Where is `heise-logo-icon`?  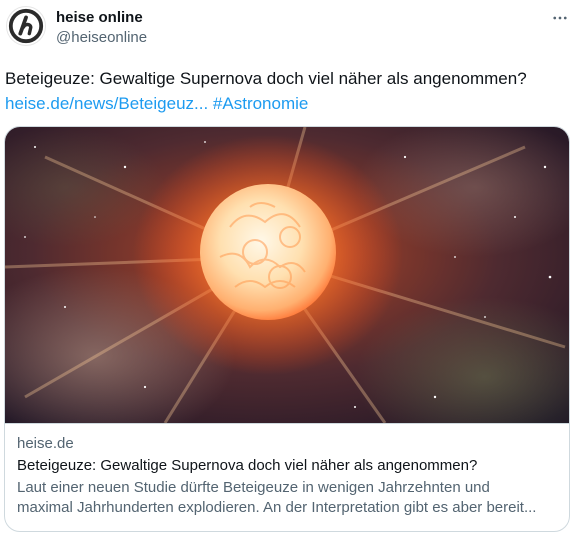 heise-logo-icon is located at coordinates (26, 26).